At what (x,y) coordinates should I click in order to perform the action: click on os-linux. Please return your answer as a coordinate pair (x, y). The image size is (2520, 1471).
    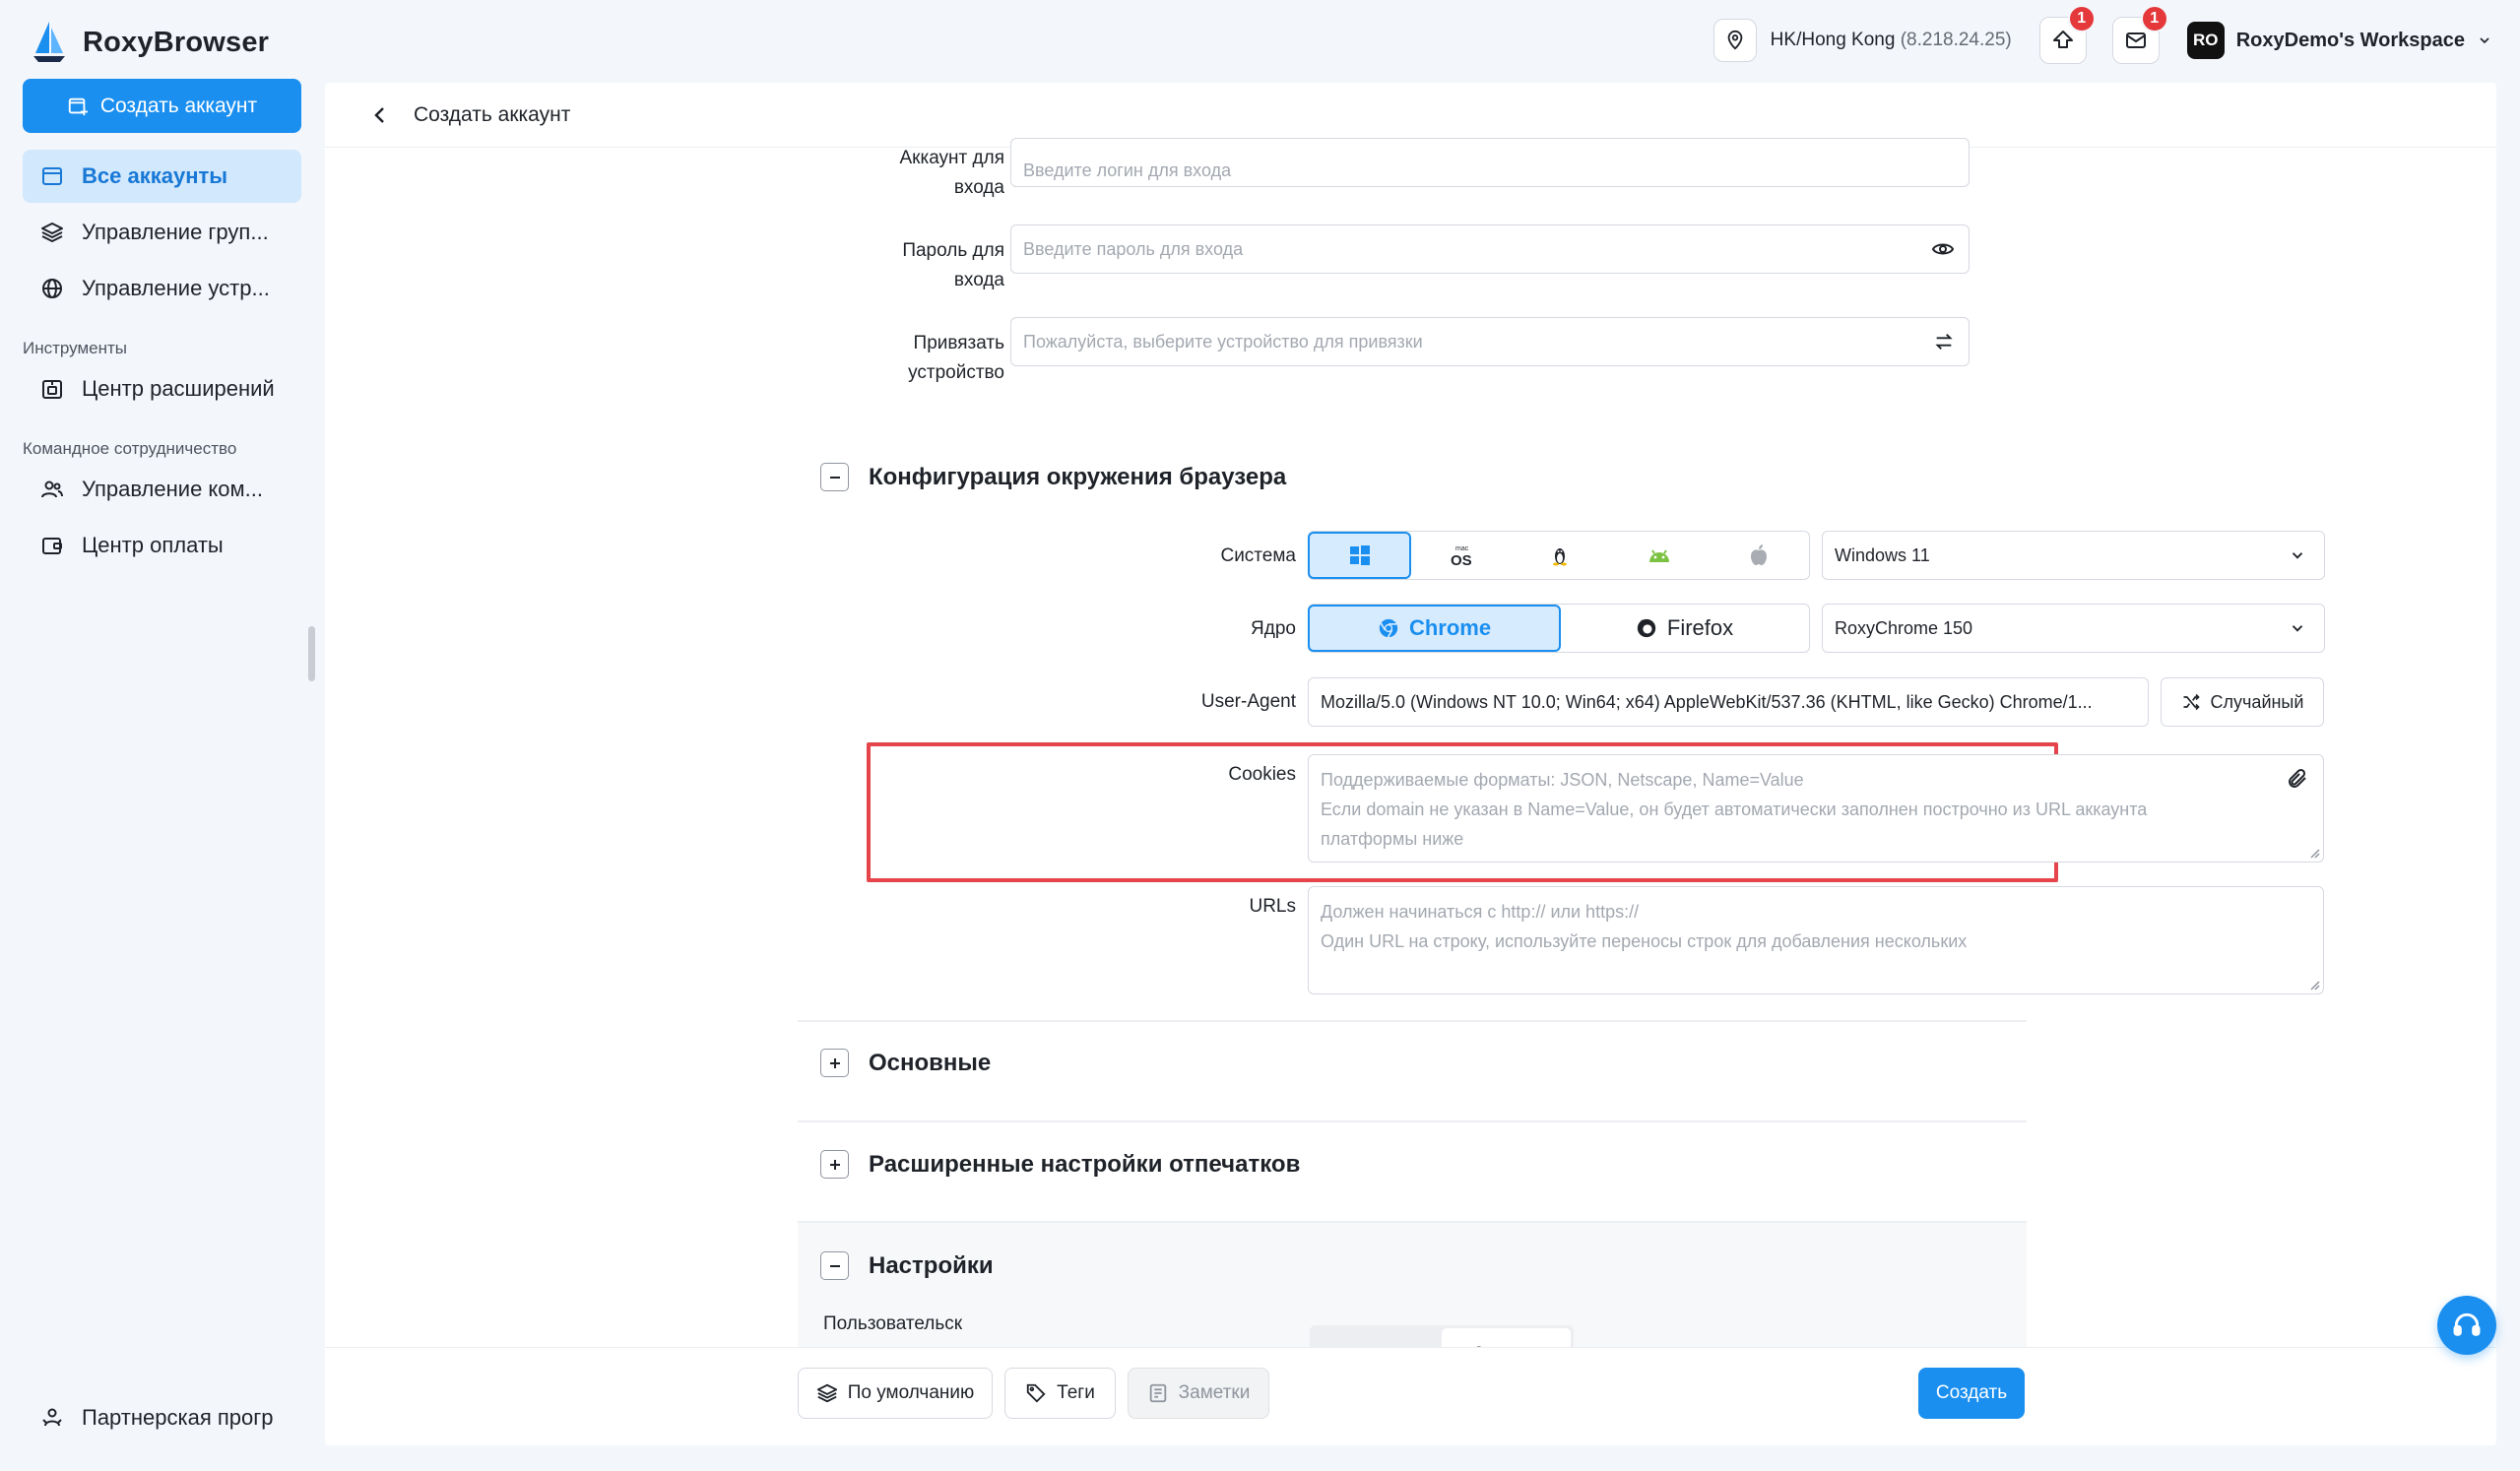
    Looking at the image, I should click on (1559, 555).